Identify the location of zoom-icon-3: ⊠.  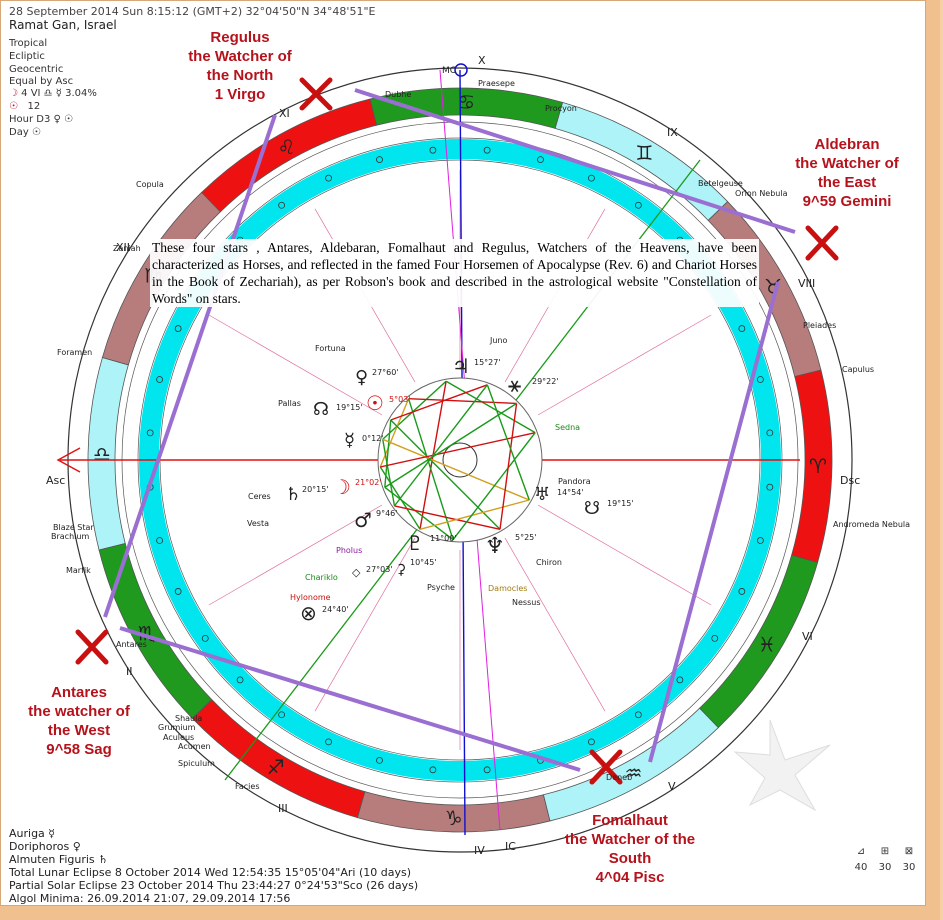
(909, 851).